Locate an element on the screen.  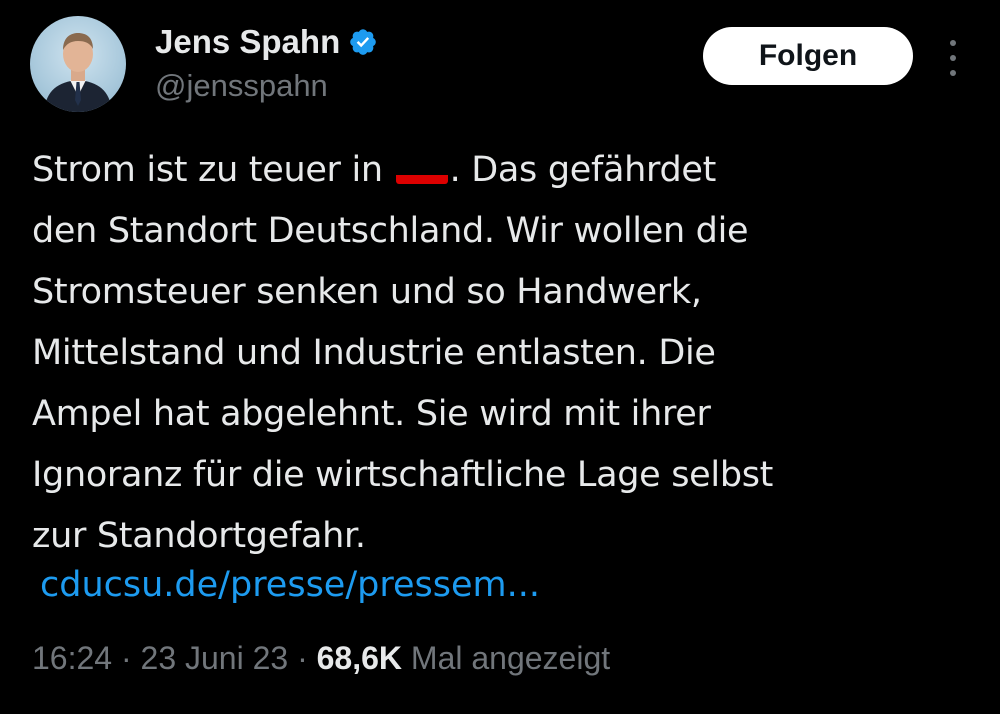
tweet-meta: 16:24 · 23 Juni 23 · 68,6K Mal angezeigt is located at coordinates (321, 658).